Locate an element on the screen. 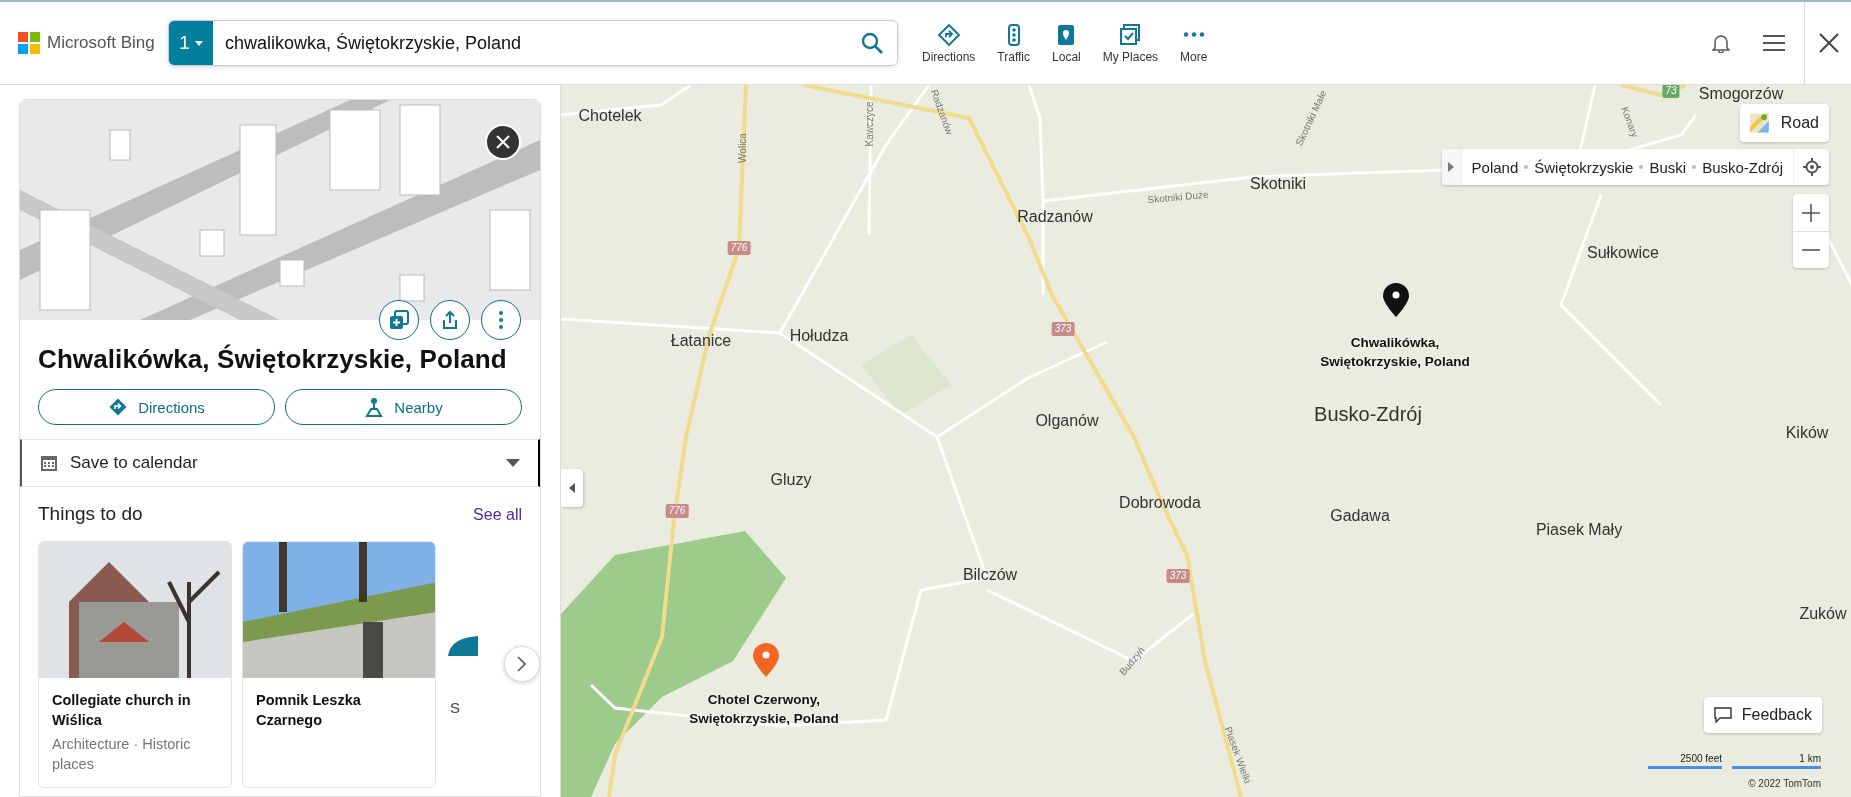 The width and height of the screenshot is (1851, 797). village-label: Kików is located at coordinates (1807, 433).